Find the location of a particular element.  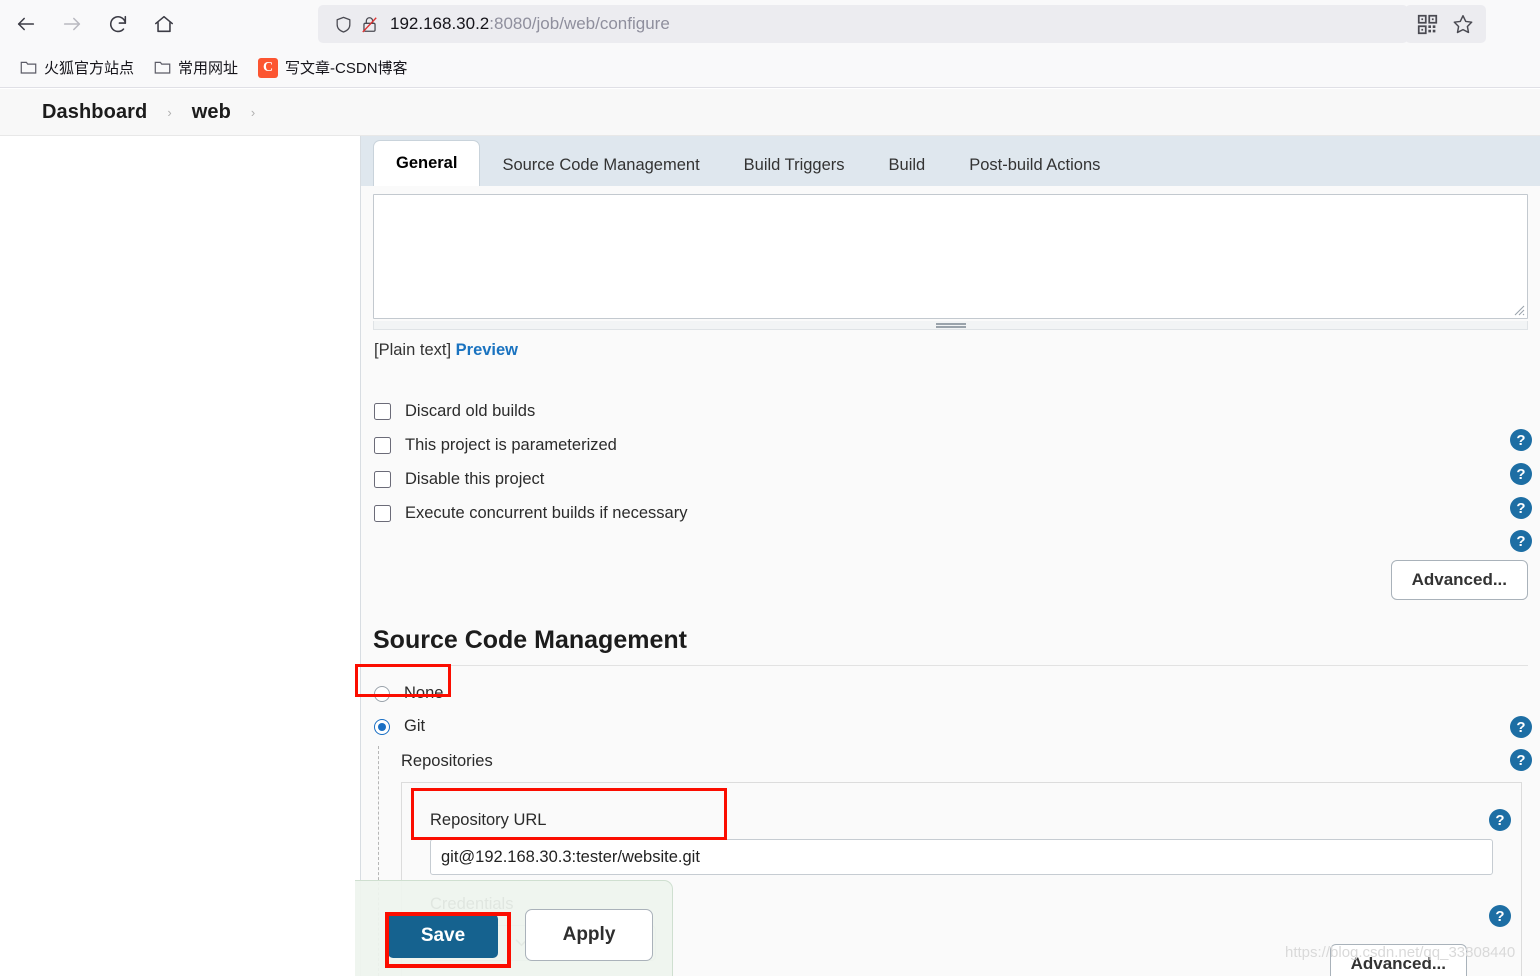

browser-toolbar: 192.168.30.2:8080/job/web/configure is located at coordinates (770, 24).